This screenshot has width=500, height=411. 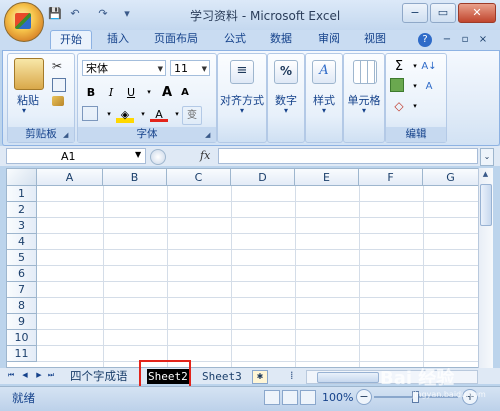 What do you see at coordinates (103, 14) in the screenshot?
I see `redo-icon: ↷` at bounding box center [103, 14].